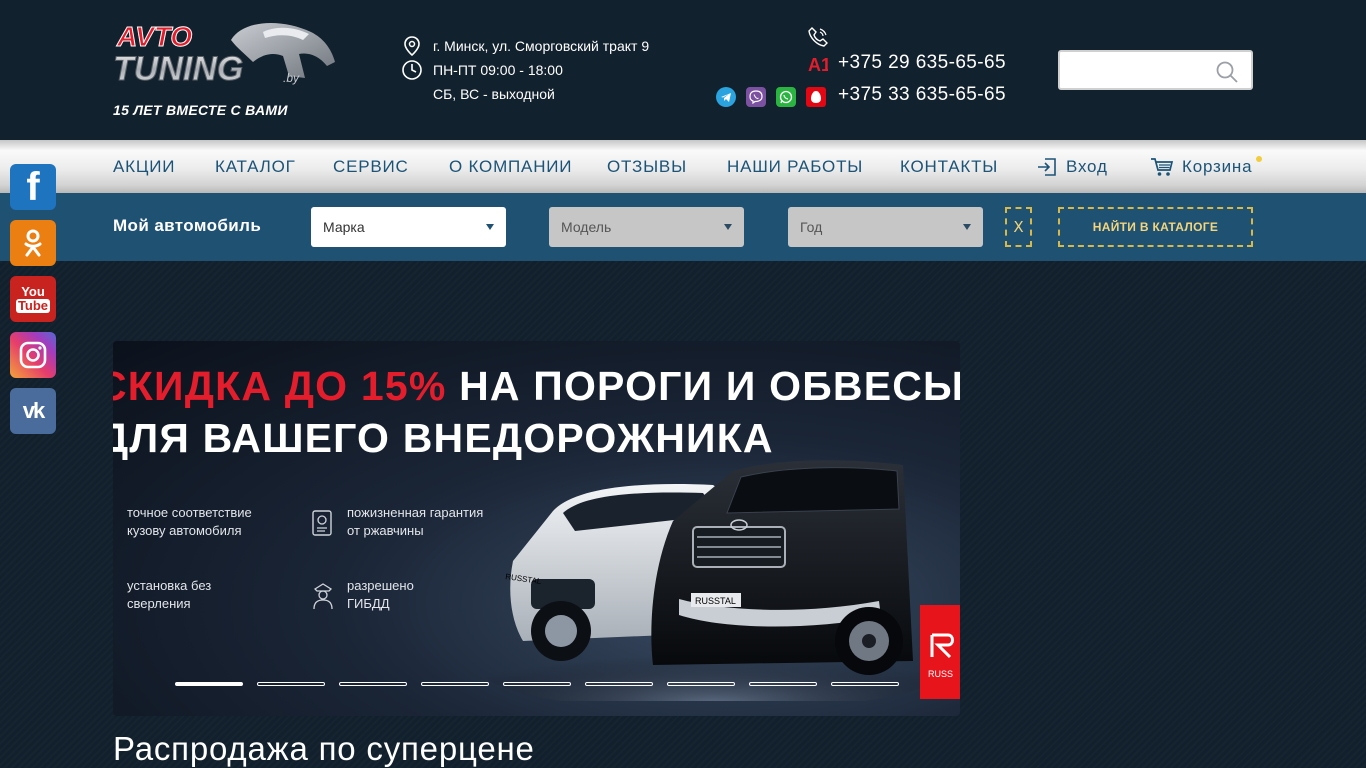 This screenshot has height=768, width=1366. I want to click on login-icon, so click(1047, 167).